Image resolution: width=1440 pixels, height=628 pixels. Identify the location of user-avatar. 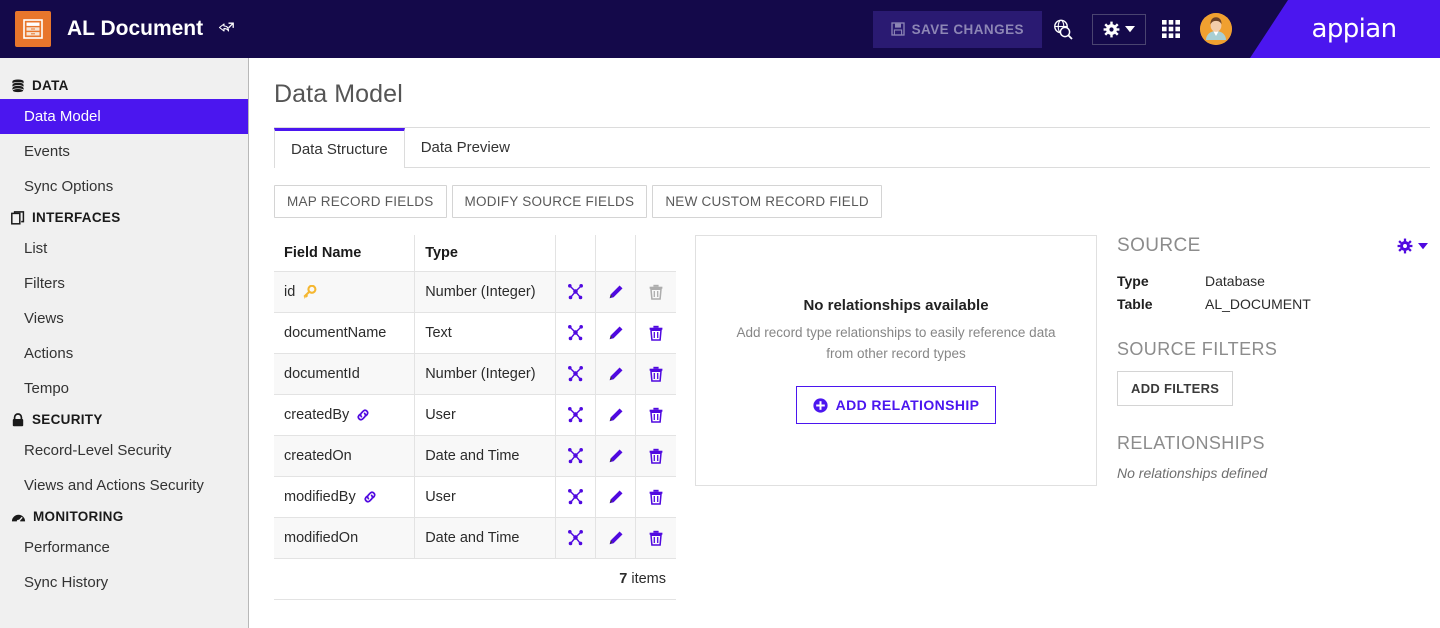
(1216, 29).